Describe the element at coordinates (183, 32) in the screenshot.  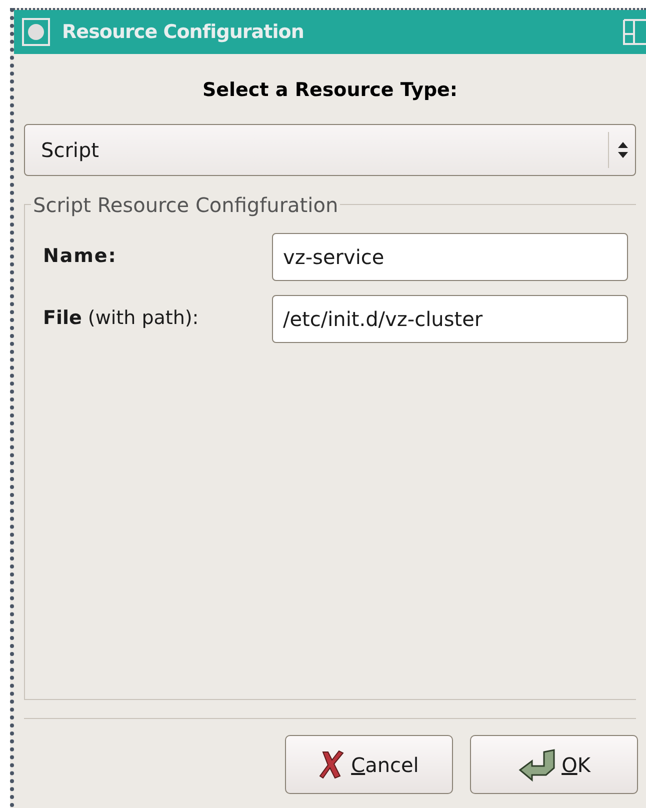
I see `window-title: Resource Configuration` at that location.